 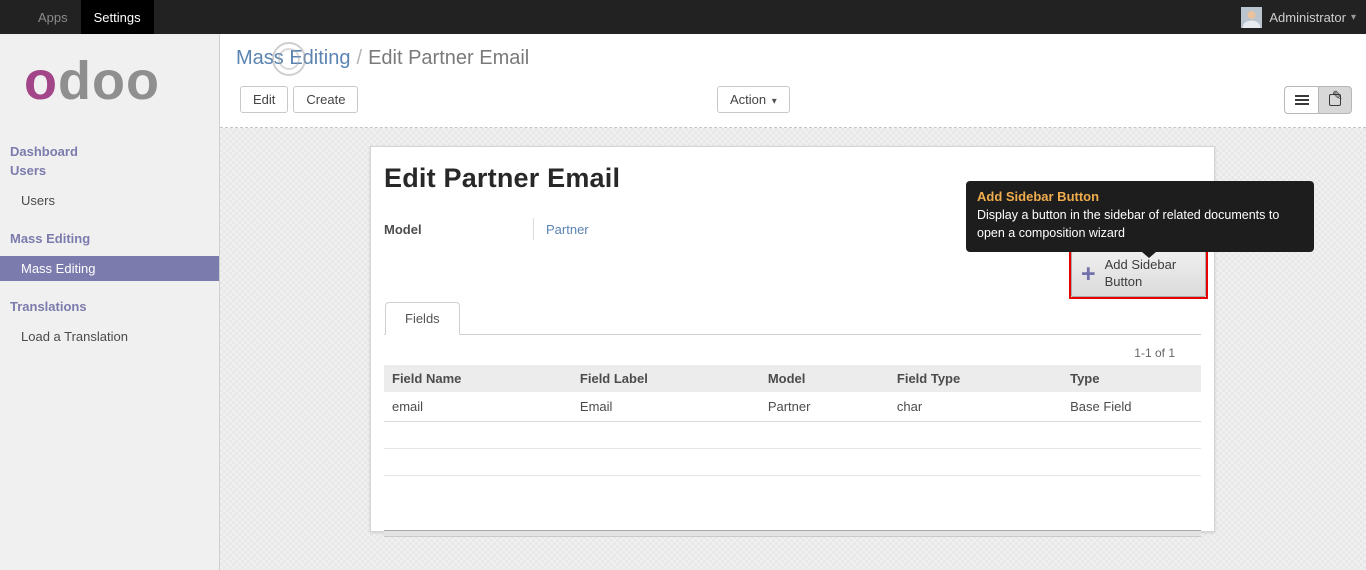 I want to click on user-menu: Administrator ▾, so click(x=1303, y=17).